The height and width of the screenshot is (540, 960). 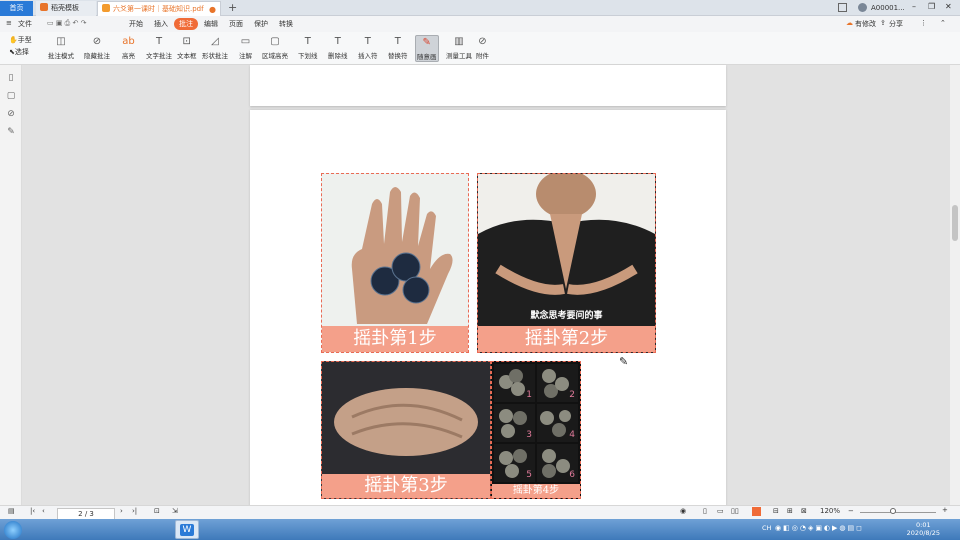 What do you see at coordinates (232, 7) in the screenshot?
I see `new-tab-button: +` at bounding box center [232, 7].